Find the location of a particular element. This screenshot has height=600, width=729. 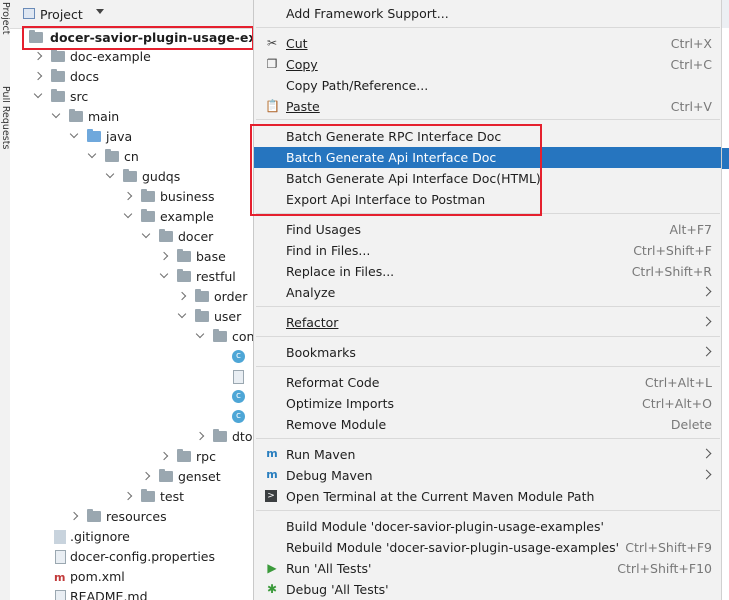

tree-item-gitignore: .gitignore is located at coordinates (131, 537).